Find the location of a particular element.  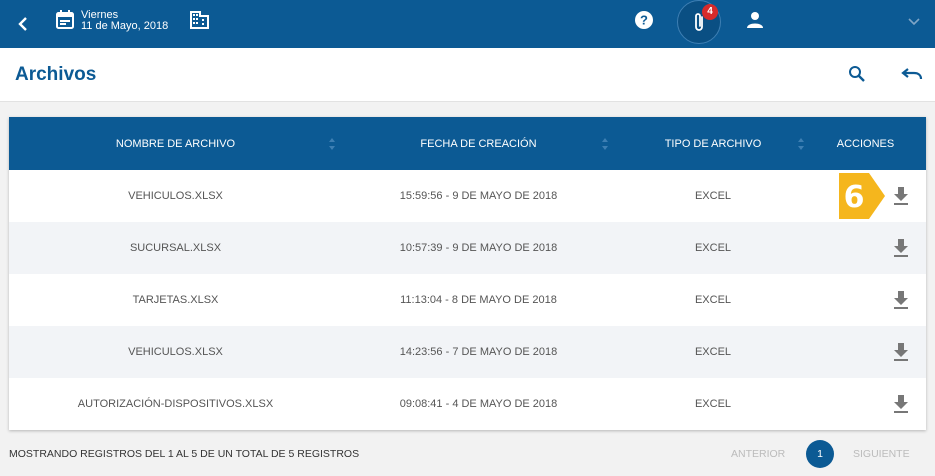

search-icon is located at coordinates (857, 76).